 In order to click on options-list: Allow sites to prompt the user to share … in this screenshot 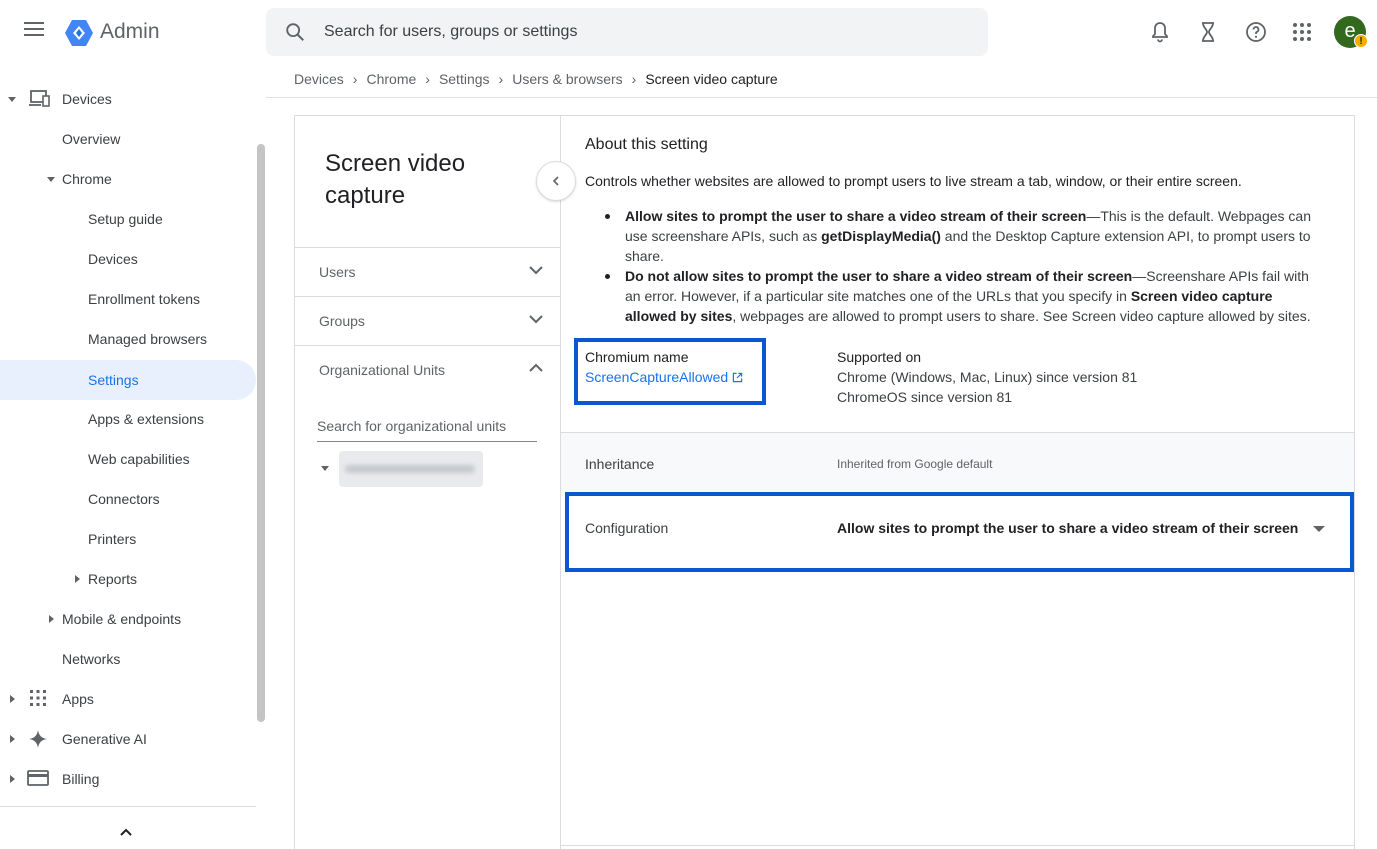, I will do `click(957, 266)`.